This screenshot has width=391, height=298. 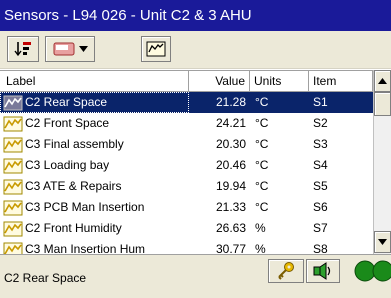 I want to click on key-button, so click(x=286, y=271).